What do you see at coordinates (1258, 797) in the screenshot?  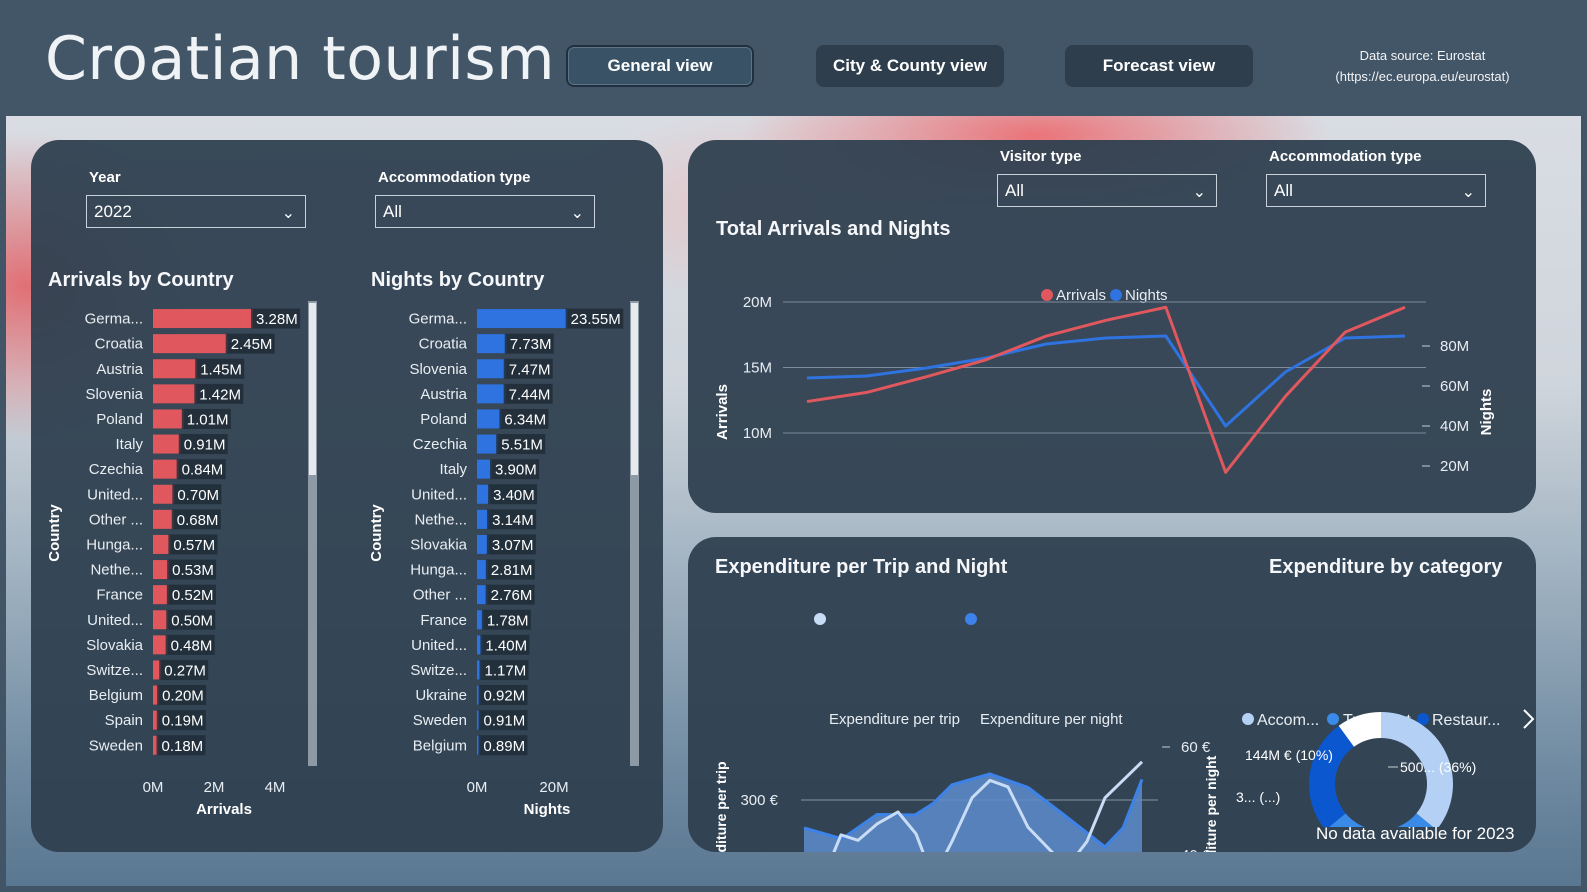 I see `slice-label: 3... (...)` at bounding box center [1258, 797].